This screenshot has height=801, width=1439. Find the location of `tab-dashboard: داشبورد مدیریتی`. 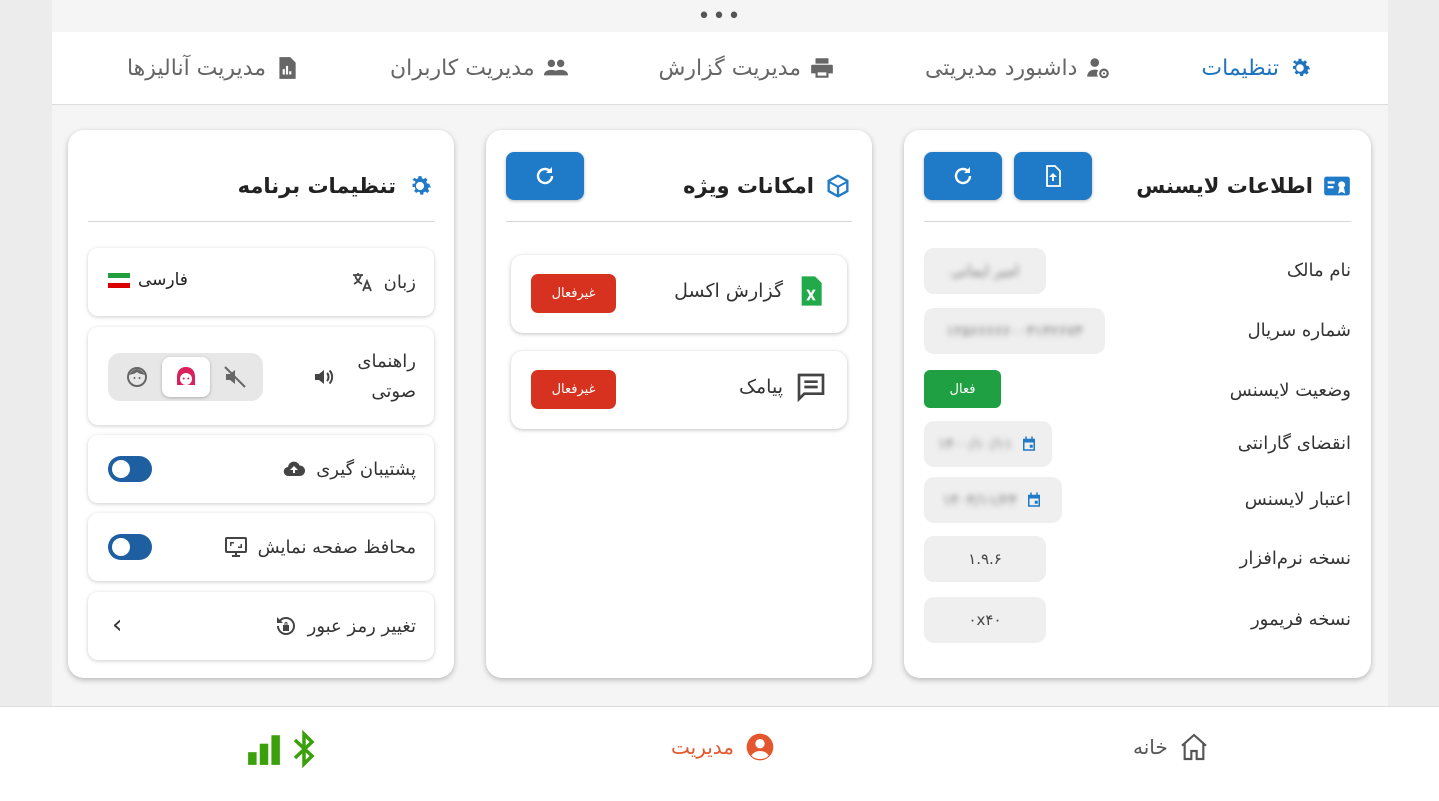

tab-dashboard: داشبورد مدیریتی is located at coordinates (1018, 68).